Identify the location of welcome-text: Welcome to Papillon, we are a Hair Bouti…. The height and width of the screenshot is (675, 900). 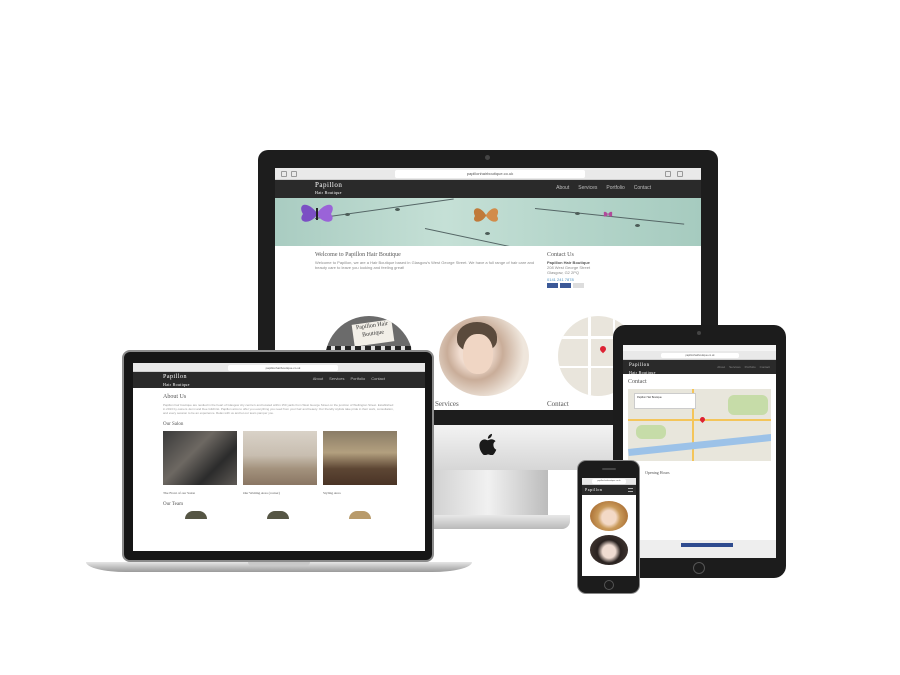
(425, 265).